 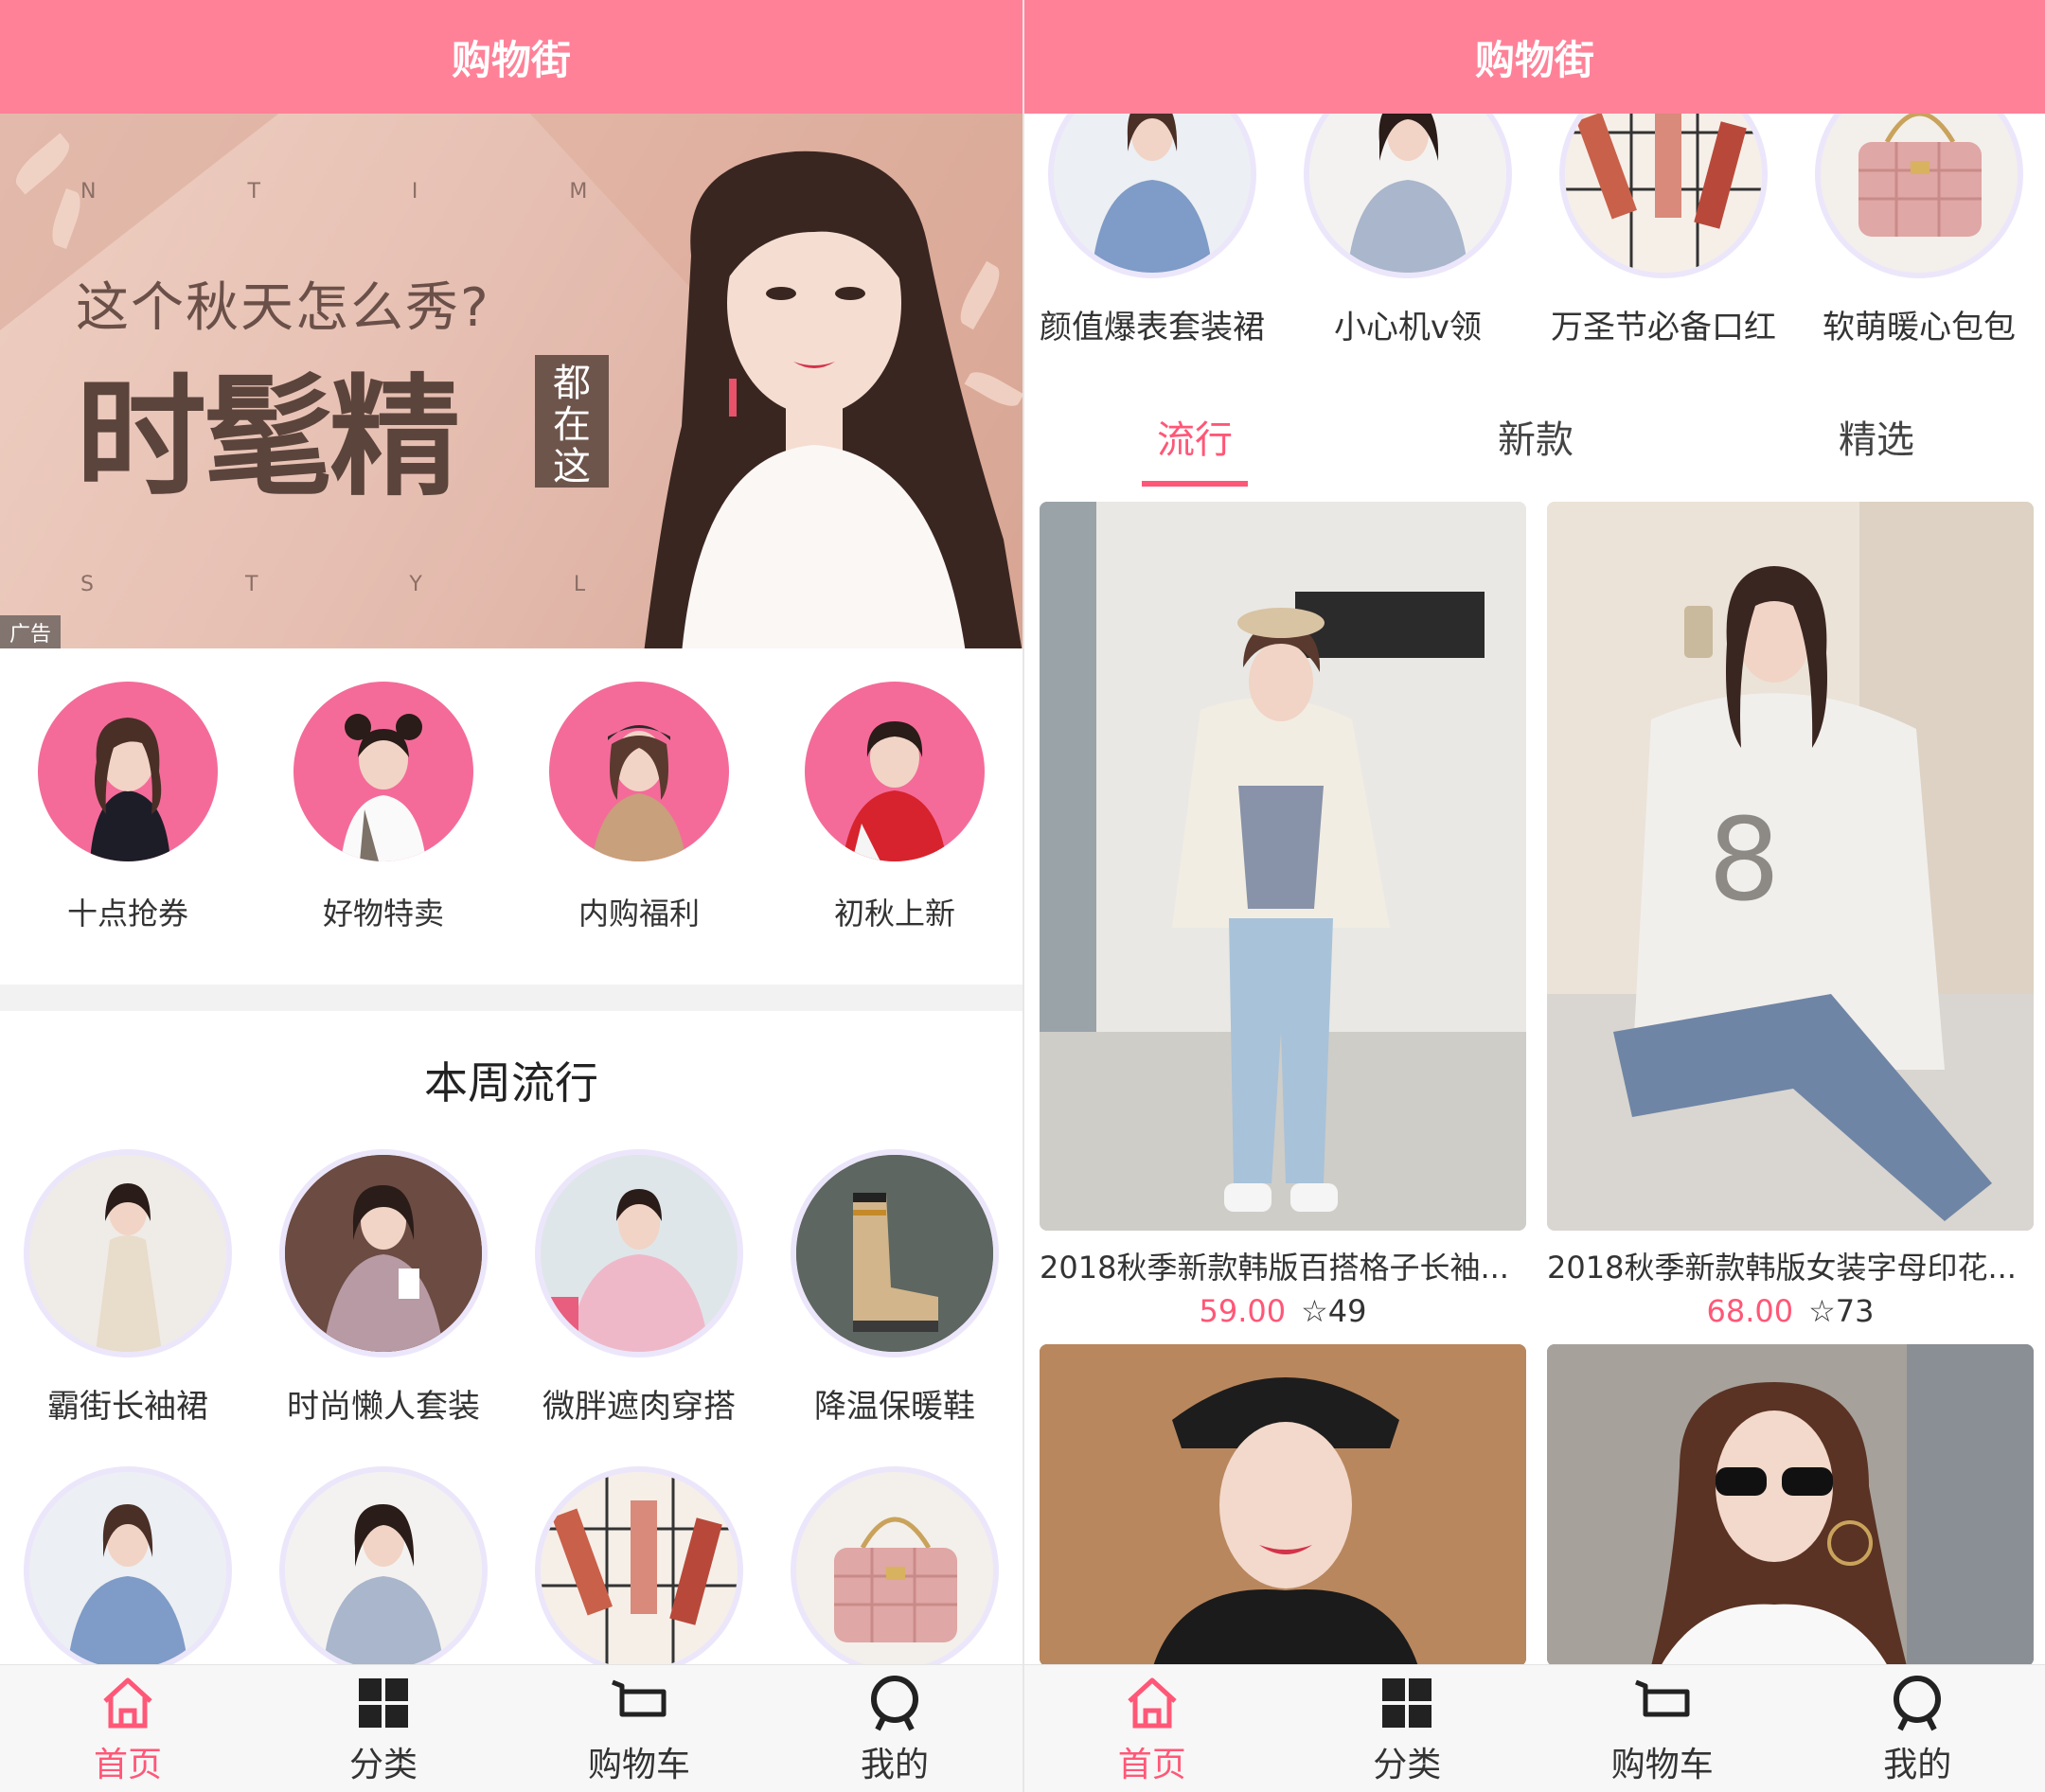 What do you see at coordinates (1408, 228) in the screenshot?
I see `trend-item: 小心机v领` at bounding box center [1408, 228].